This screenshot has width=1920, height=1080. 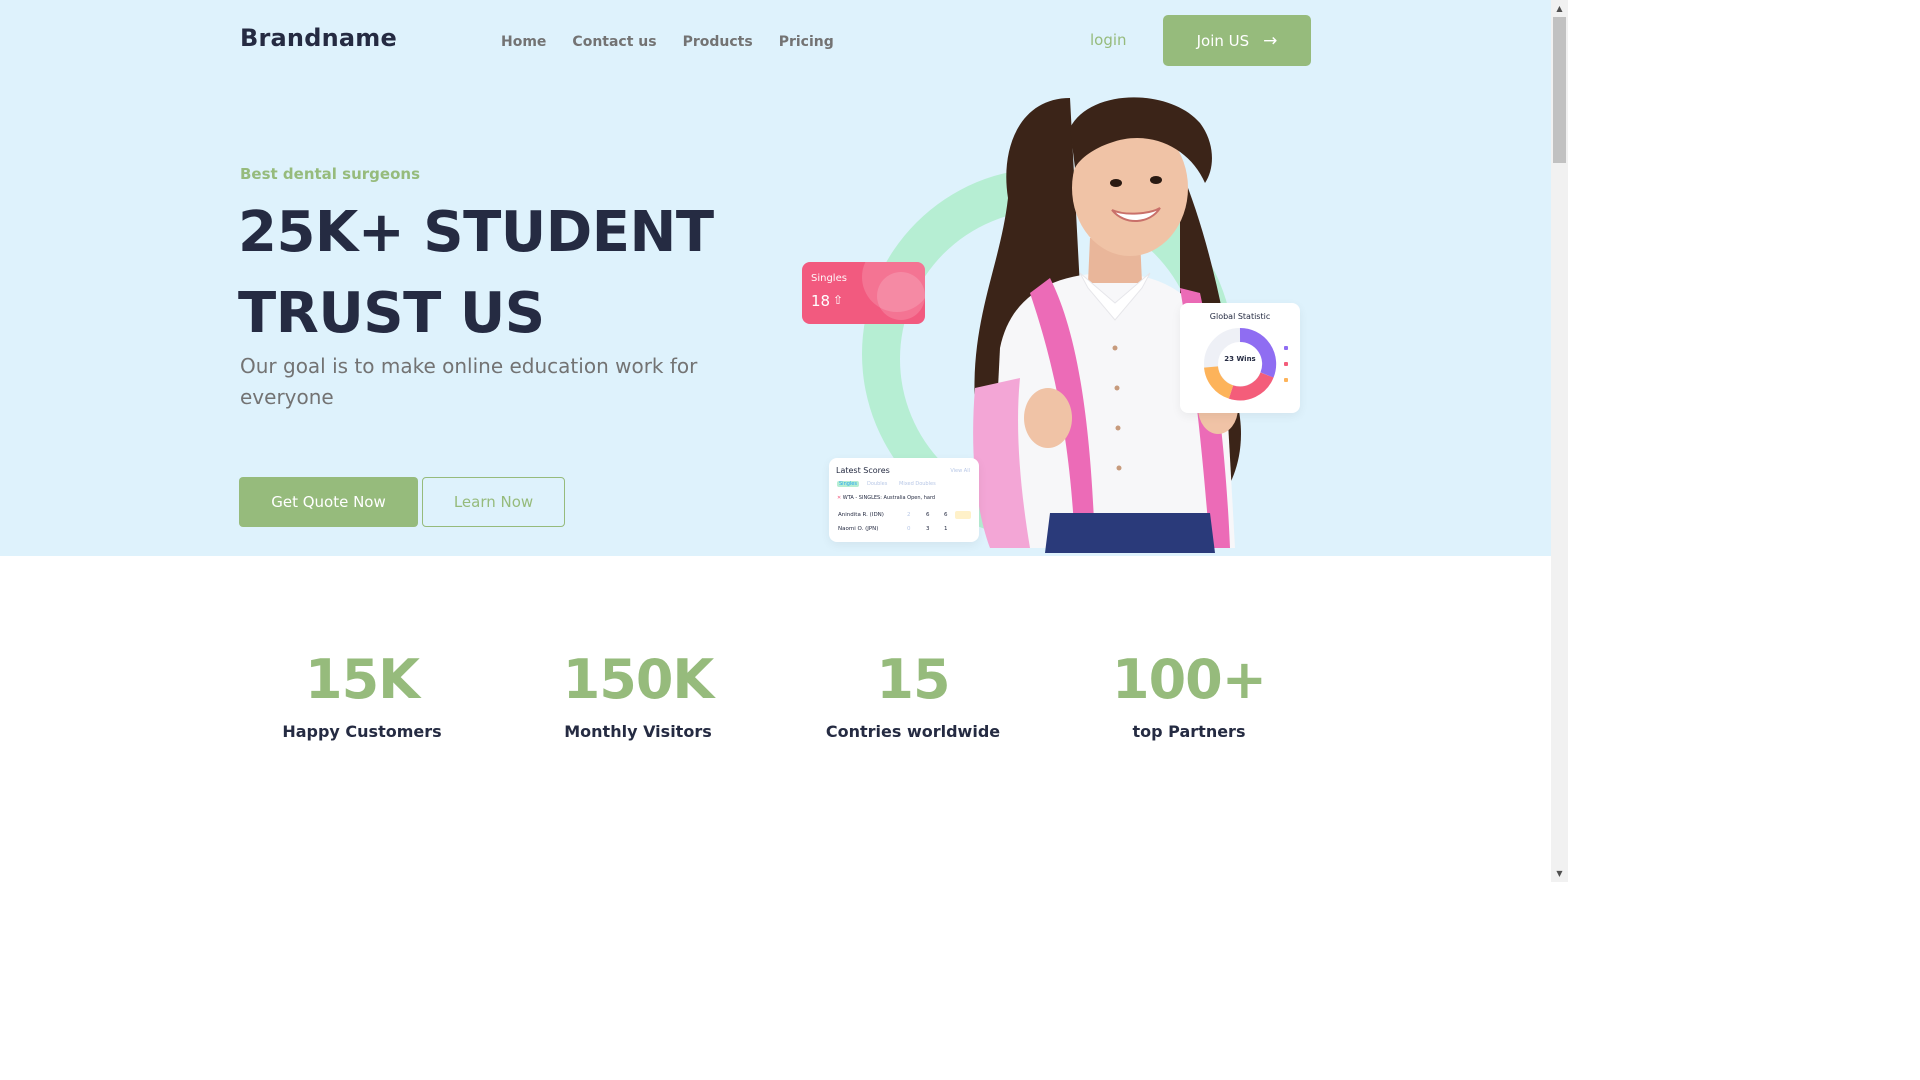 I want to click on donut-chart, so click(x=1240, y=364).